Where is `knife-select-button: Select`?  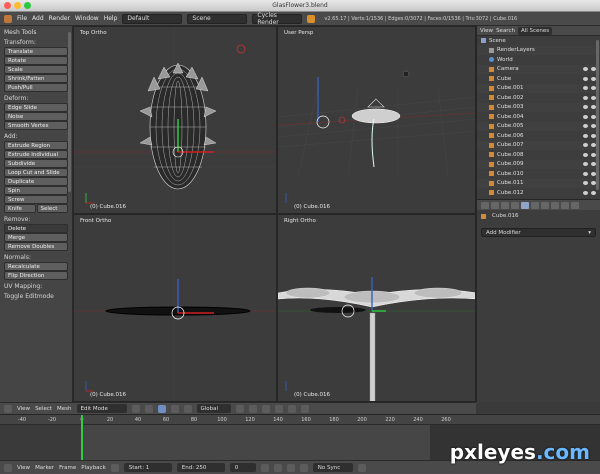 knife-select-button: Select is located at coordinates (52, 208).